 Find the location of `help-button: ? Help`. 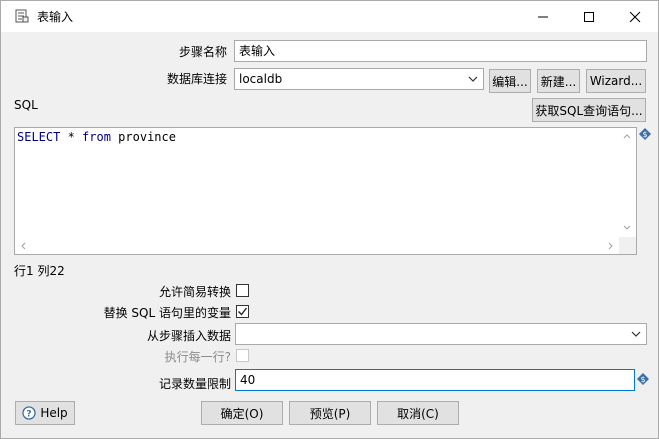

help-button: ? Help is located at coordinates (45, 413).